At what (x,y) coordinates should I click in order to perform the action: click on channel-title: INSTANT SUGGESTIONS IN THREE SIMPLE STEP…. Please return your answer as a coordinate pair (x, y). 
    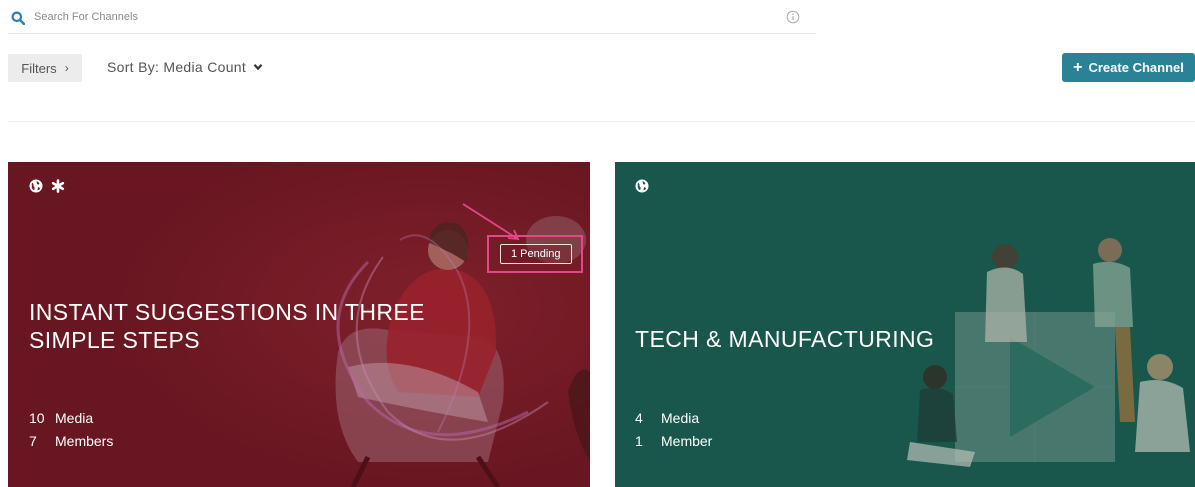
    Looking at the image, I should click on (227, 326).